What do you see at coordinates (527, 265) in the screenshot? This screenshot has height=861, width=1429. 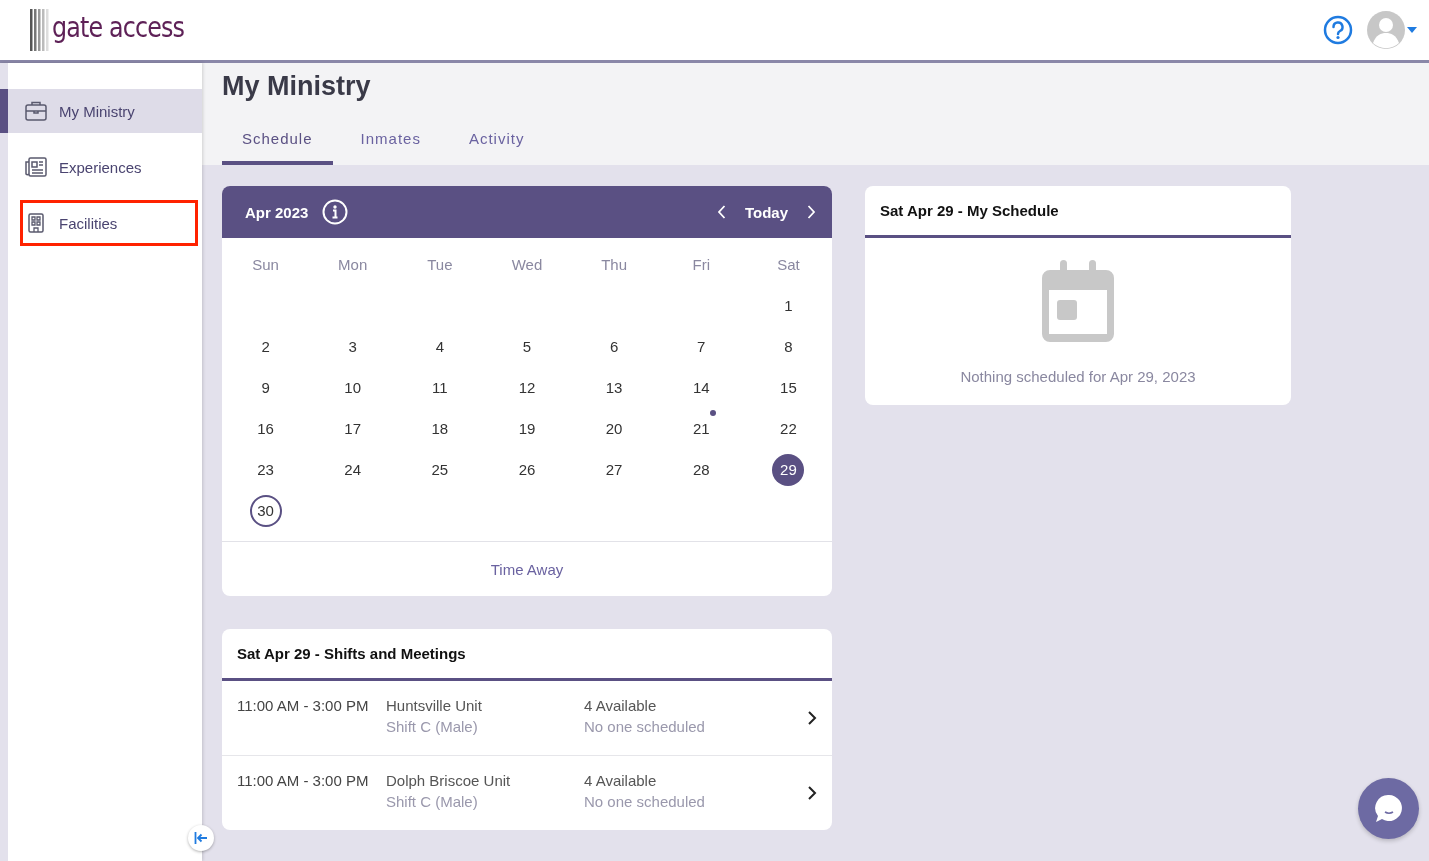 I see `weekday-label: Wed` at bounding box center [527, 265].